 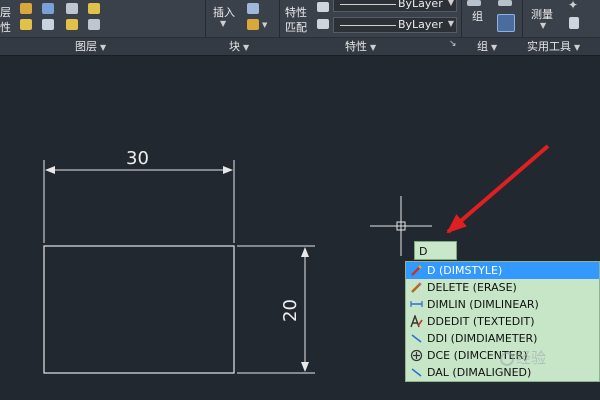 I want to click on horizontal-dimension, so click(x=139, y=201).